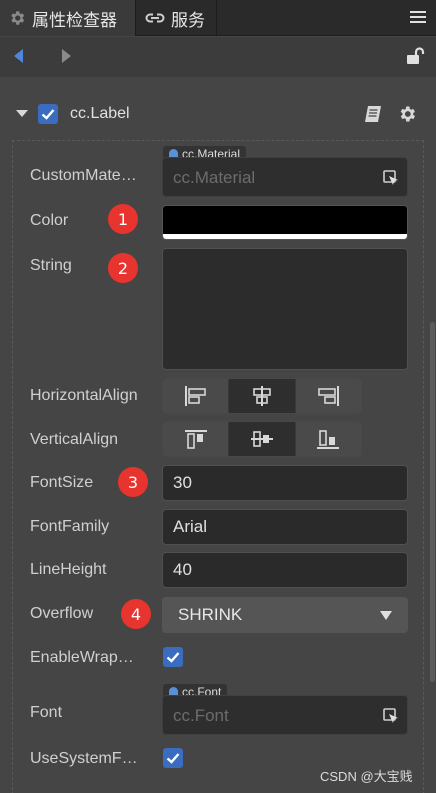 This screenshot has width=436, height=793. Describe the element at coordinates (155, 18) in the screenshot. I see `link-icon` at that location.